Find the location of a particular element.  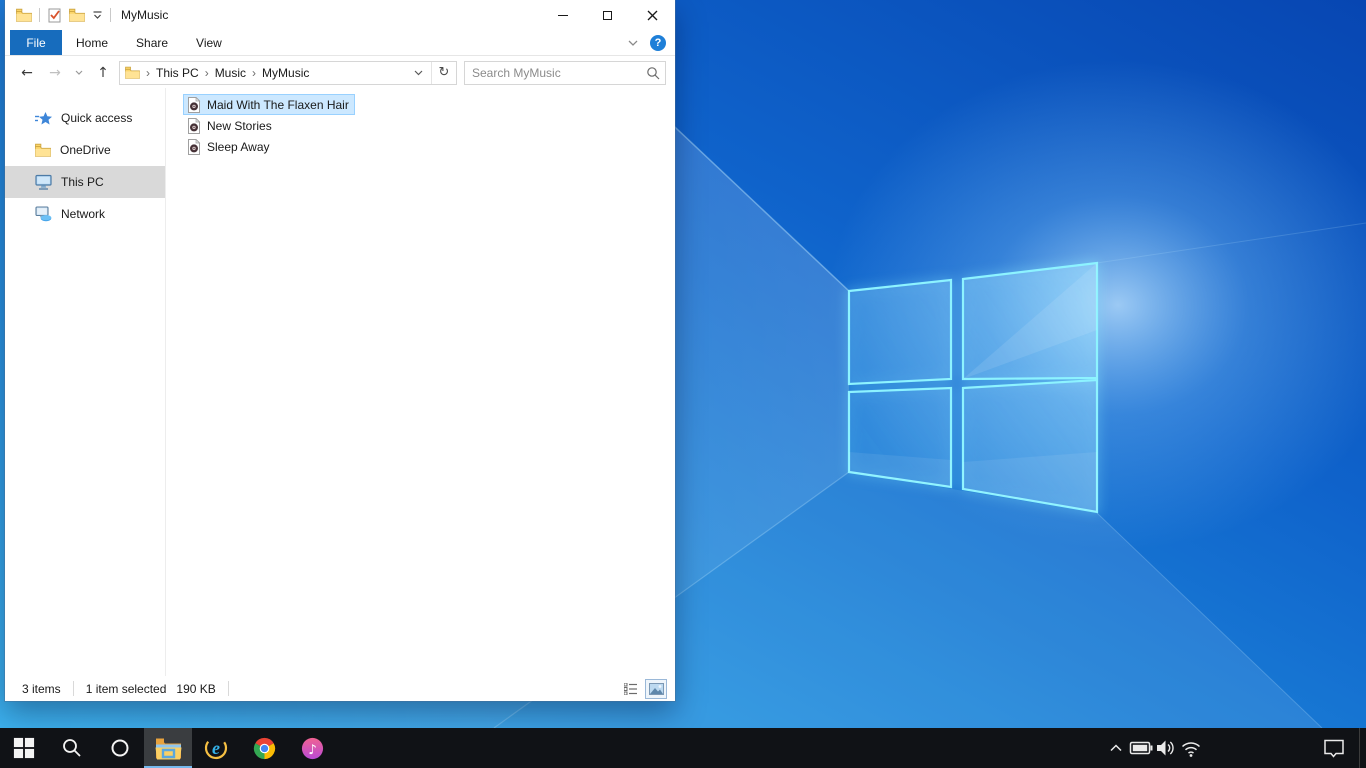

breadcrumb-this-pc: This PC is located at coordinates (177, 73).